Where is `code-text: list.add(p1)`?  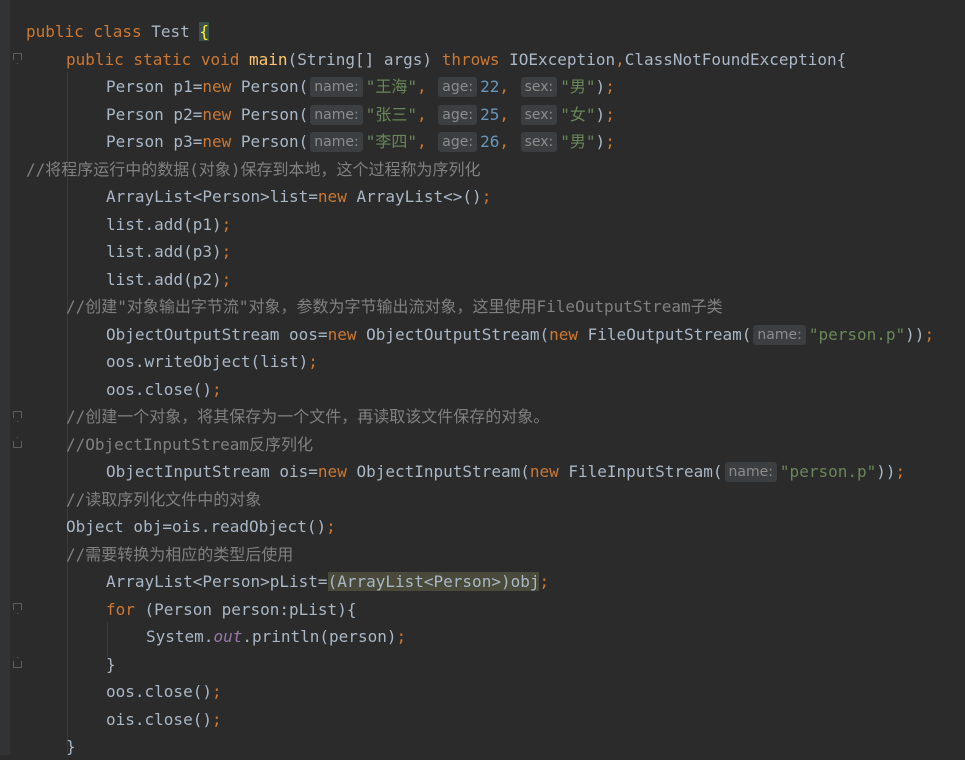 code-text: list.add(p1) is located at coordinates (164, 224).